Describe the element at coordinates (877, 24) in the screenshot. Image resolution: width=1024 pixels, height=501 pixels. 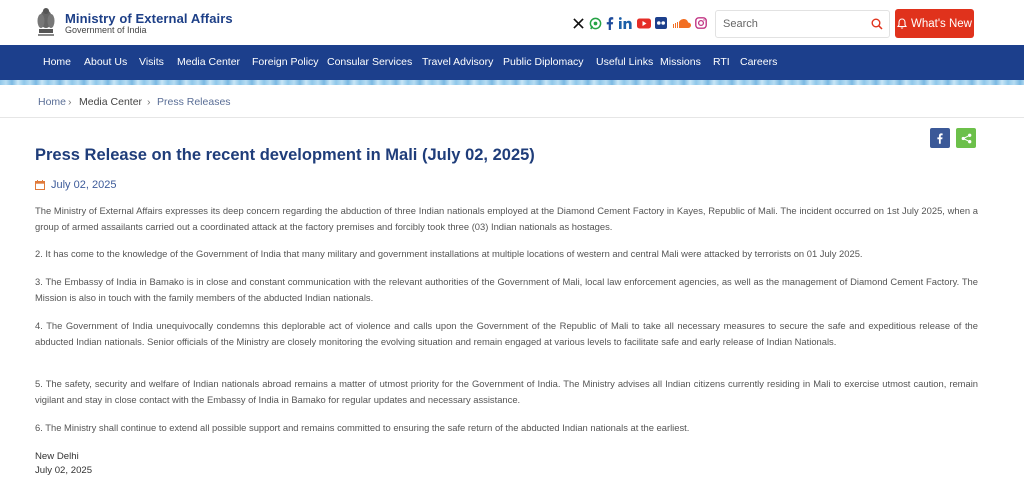
I see `search-icon` at that location.